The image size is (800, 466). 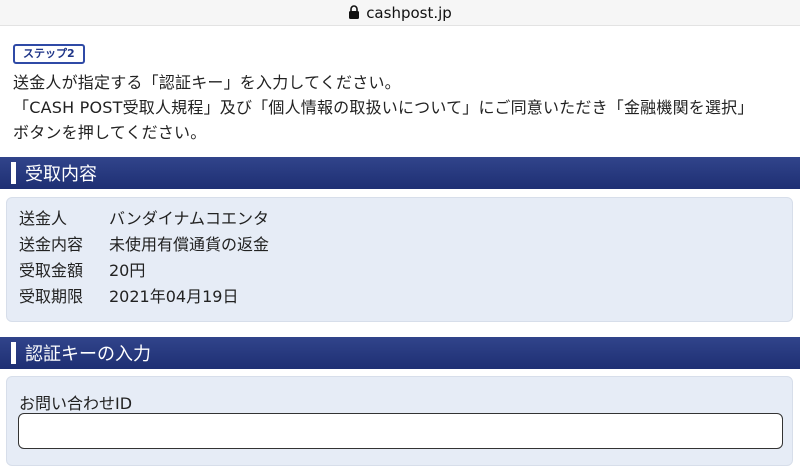 What do you see at coordinates (51, 270) in the screenshot?
I see `info-label: 受取金額` at bounding box center [51, 270].